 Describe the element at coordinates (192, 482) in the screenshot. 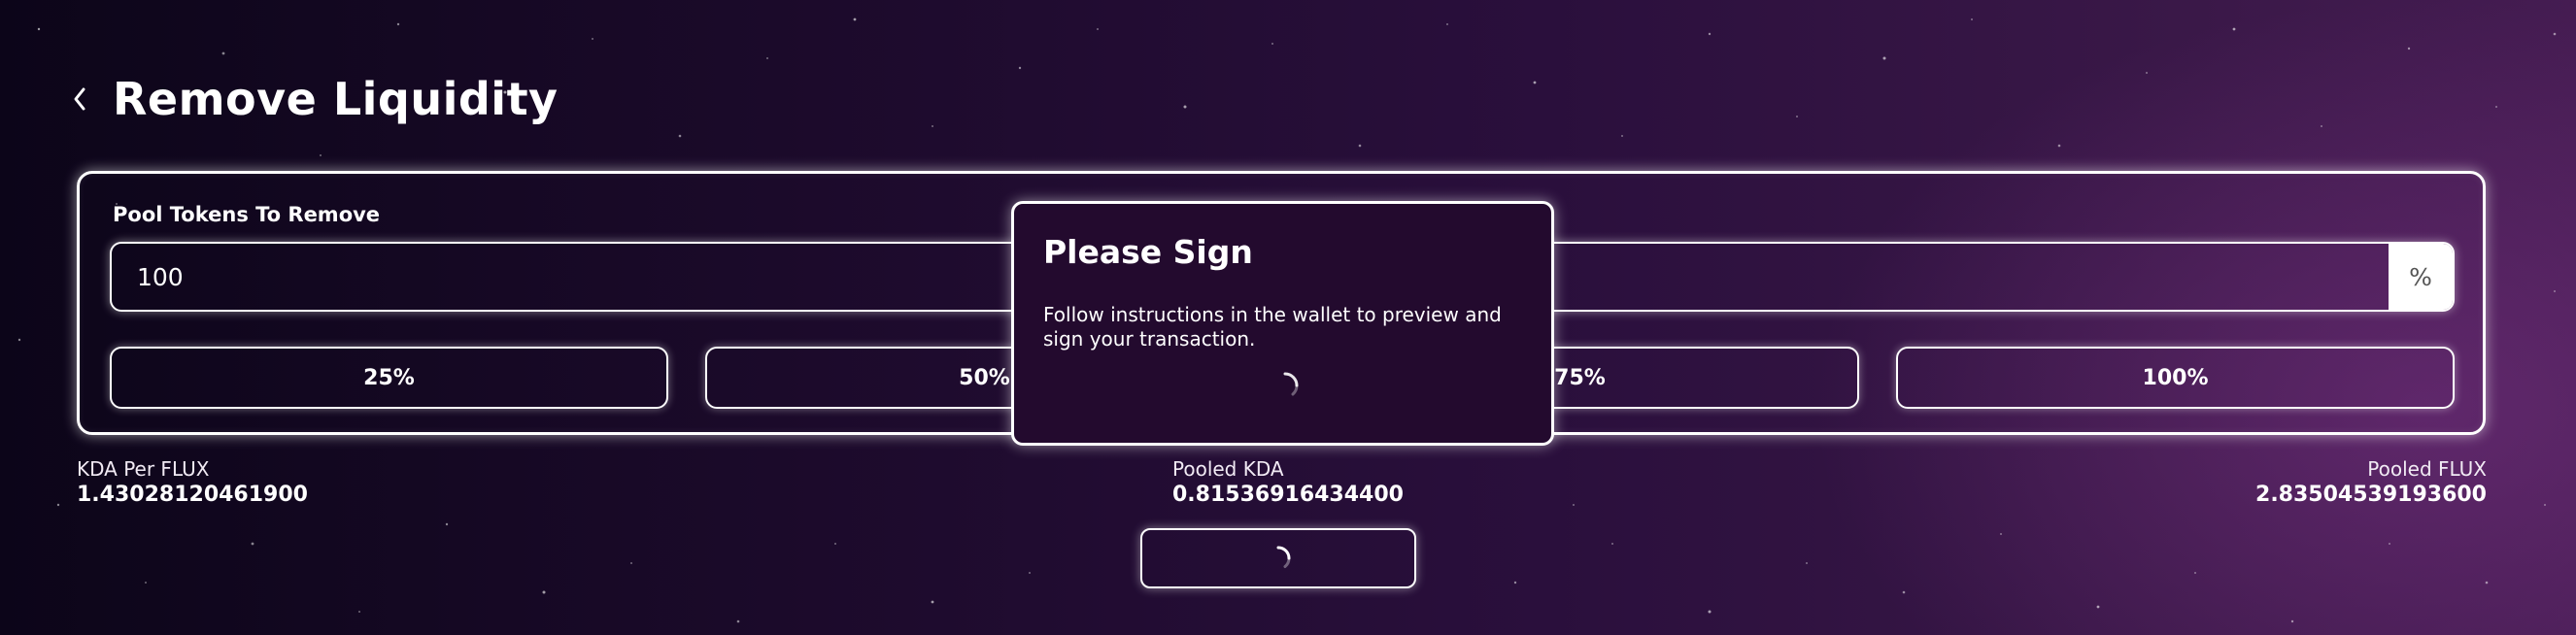

I see `rate-stat: KDA Per FLUX 1.43028120461900` at that location.